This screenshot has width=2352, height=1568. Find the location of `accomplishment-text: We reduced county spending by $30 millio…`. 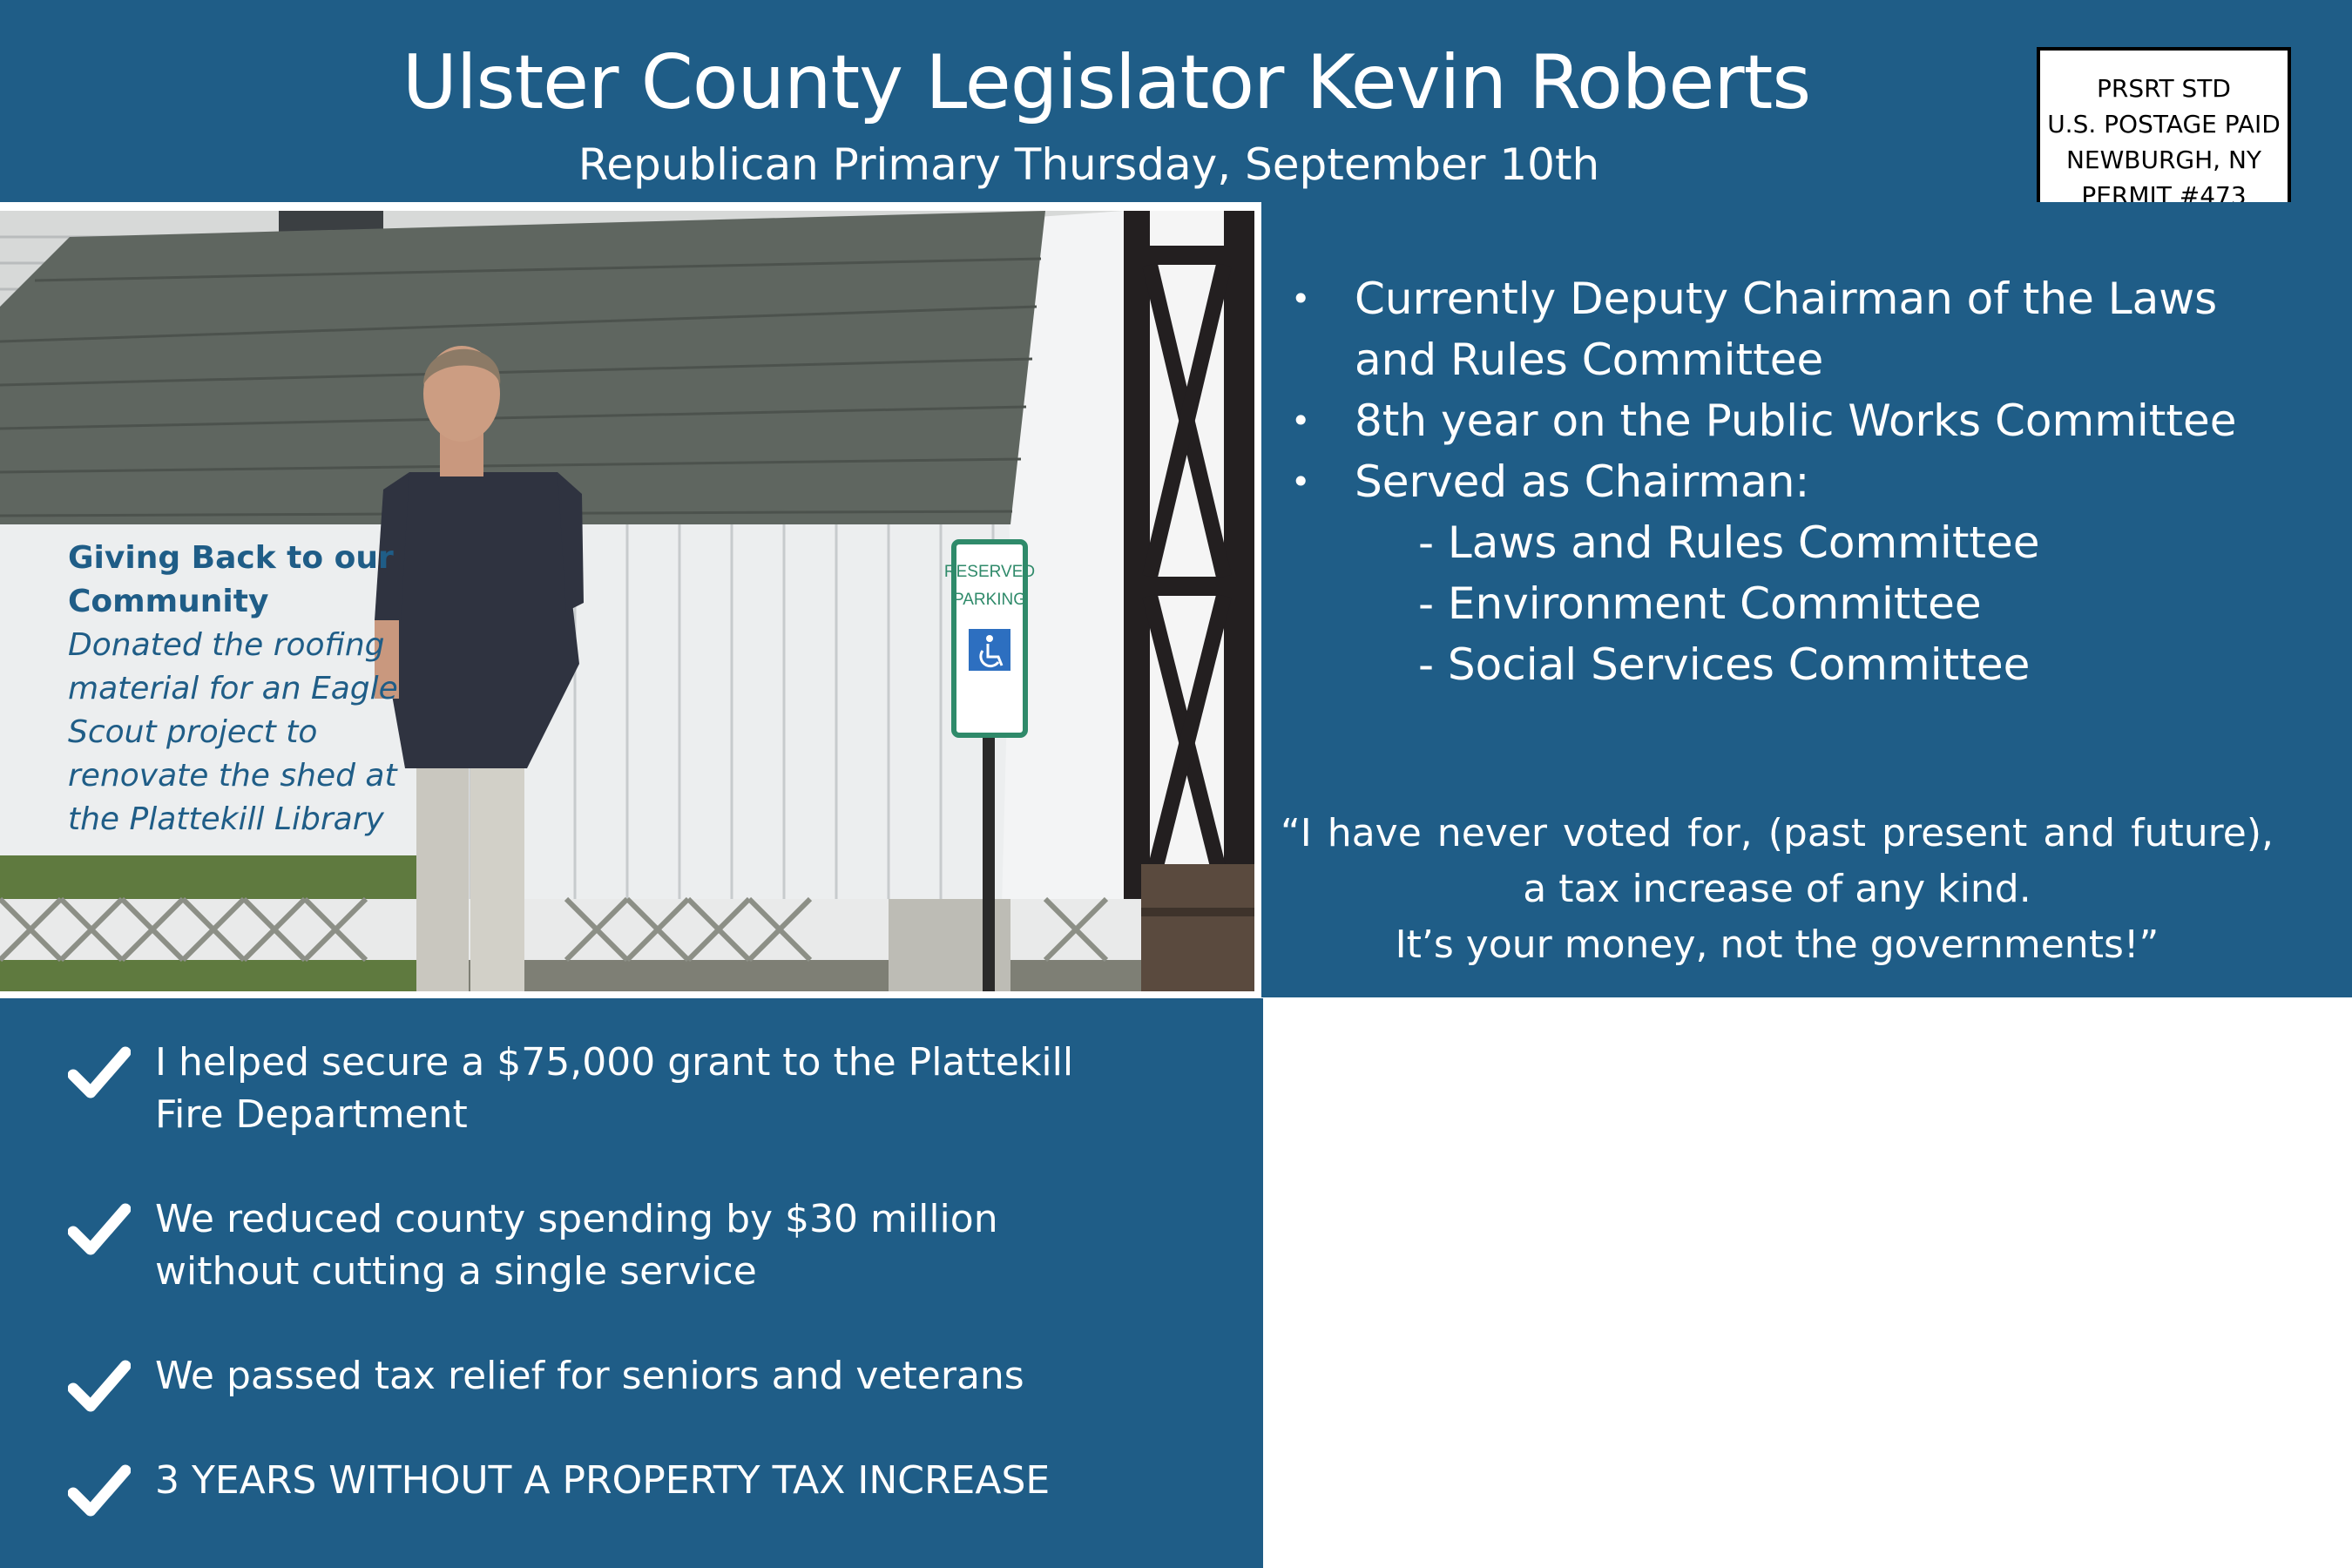

accomplishment-text: We reduced county spending by $30 millio… is located at coordinates (576, 1245).